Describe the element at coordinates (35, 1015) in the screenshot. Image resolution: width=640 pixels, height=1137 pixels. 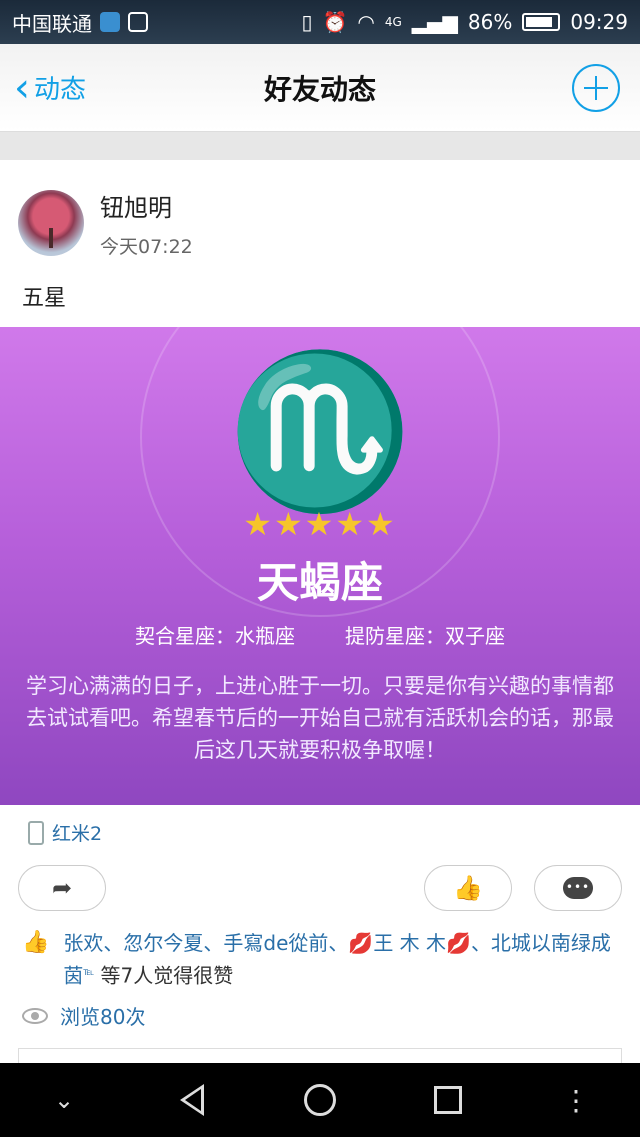
I see `eye-icon` at that location.